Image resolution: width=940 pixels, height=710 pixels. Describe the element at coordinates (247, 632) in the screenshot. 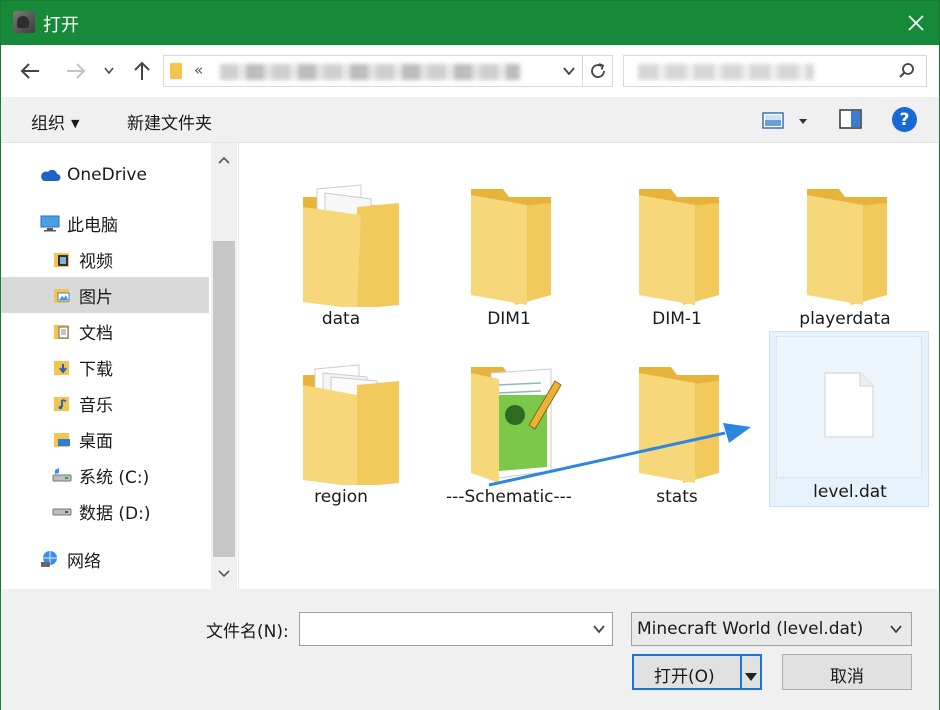

I see `filename-label: 文件名(N):` at that location.